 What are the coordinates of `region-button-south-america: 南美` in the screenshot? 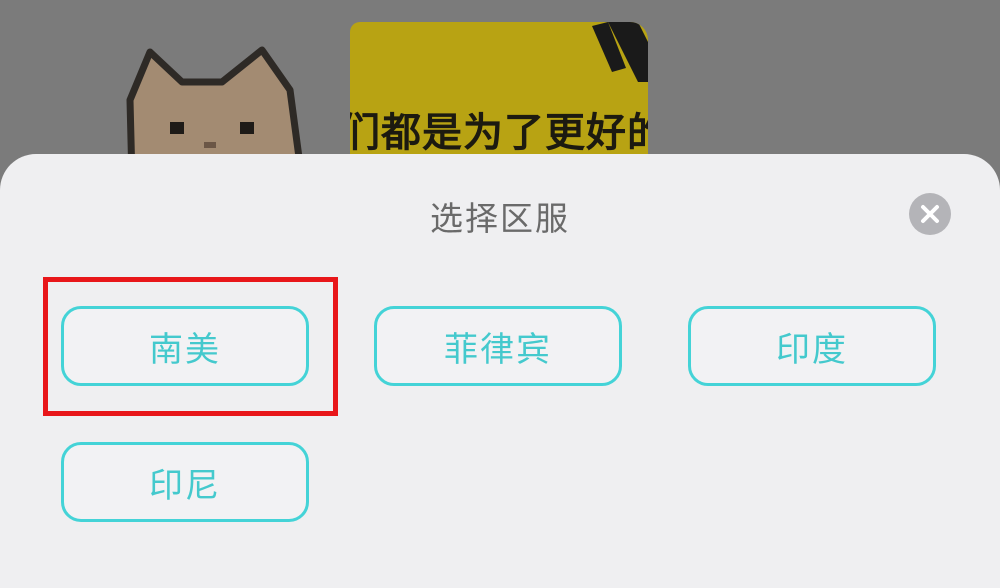 It's located at (185, 346).